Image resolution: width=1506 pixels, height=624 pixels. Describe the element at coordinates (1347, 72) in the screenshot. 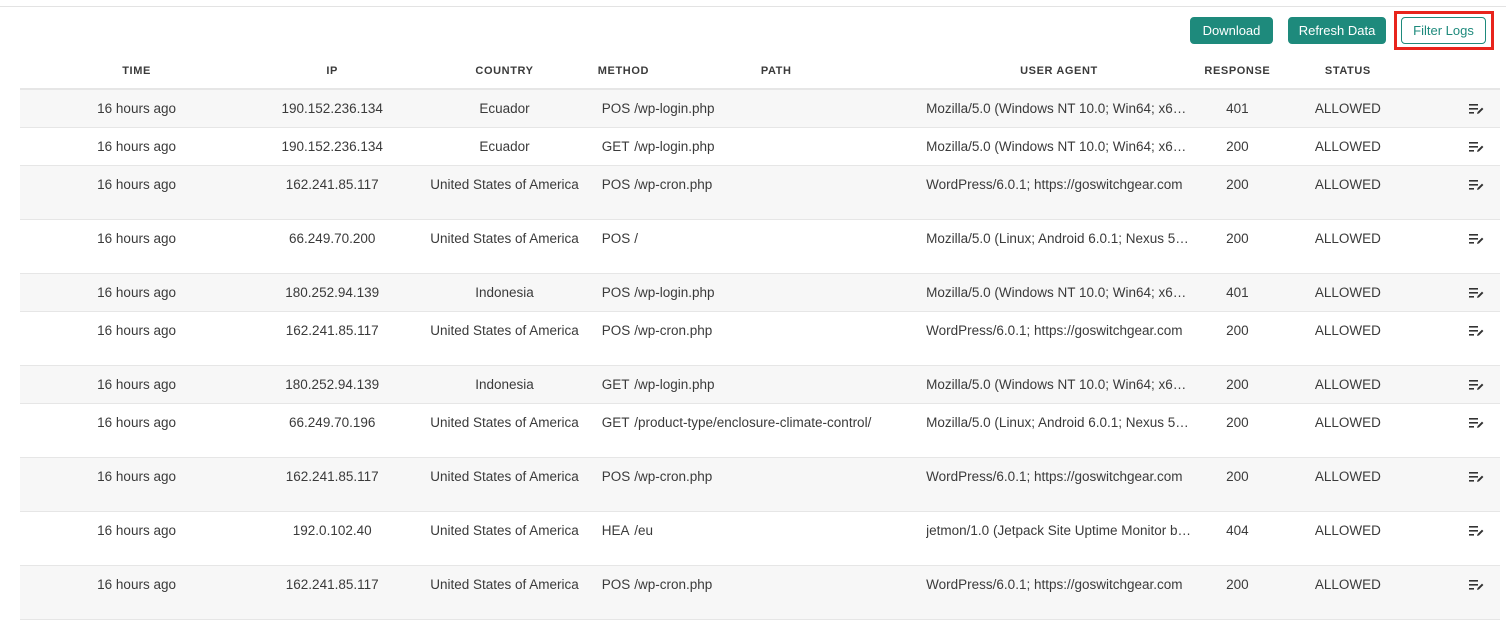

I see `column-header-status: STATUS` at that location.